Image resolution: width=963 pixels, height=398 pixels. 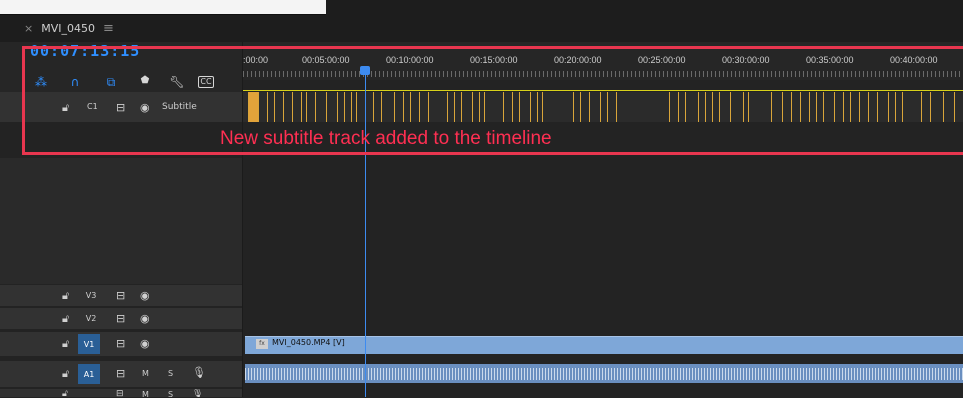 I want to click on track-header-v3: 🔓︎ V3 ⊟ ◉, so click(x=121, y=296).